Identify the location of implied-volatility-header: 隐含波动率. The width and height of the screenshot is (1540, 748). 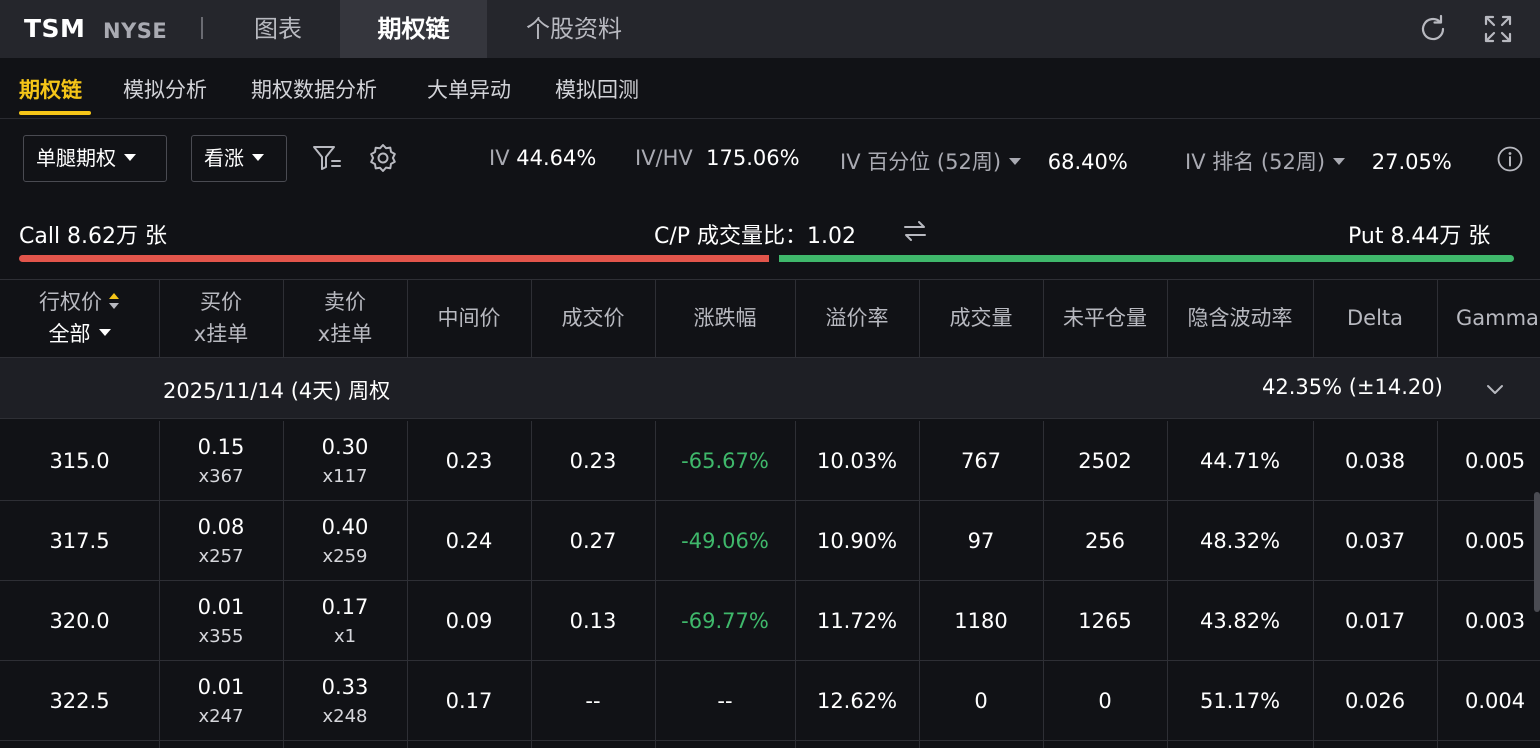
(1240, 317).